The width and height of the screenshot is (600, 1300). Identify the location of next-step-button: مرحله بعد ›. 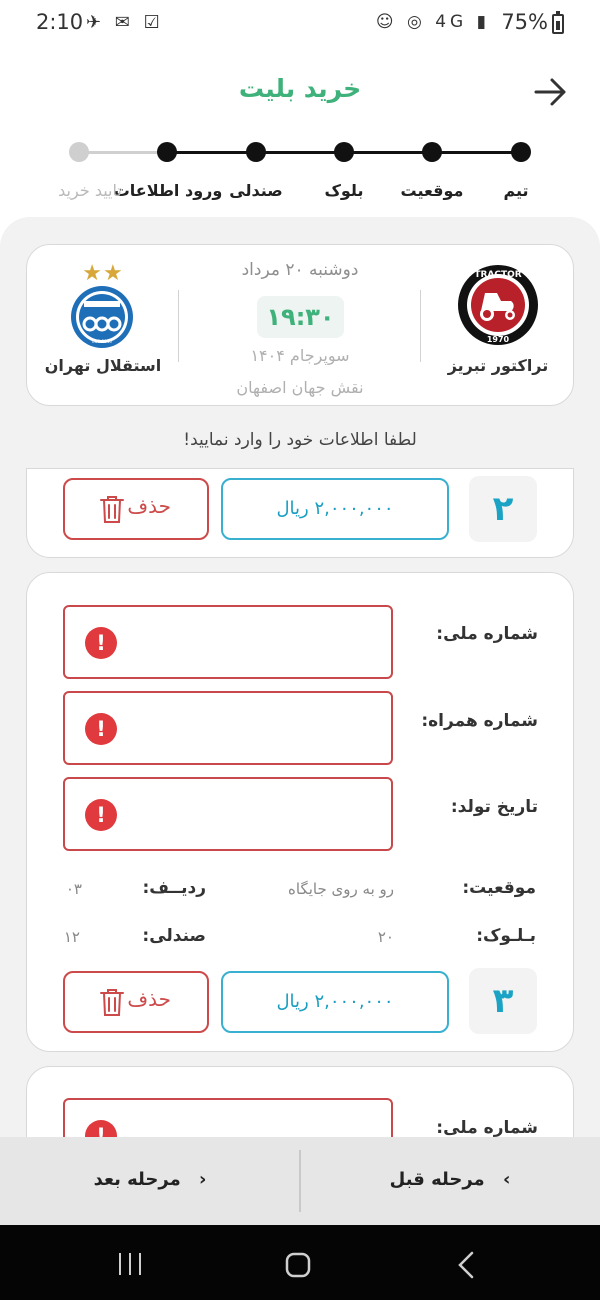
(150, 1180).